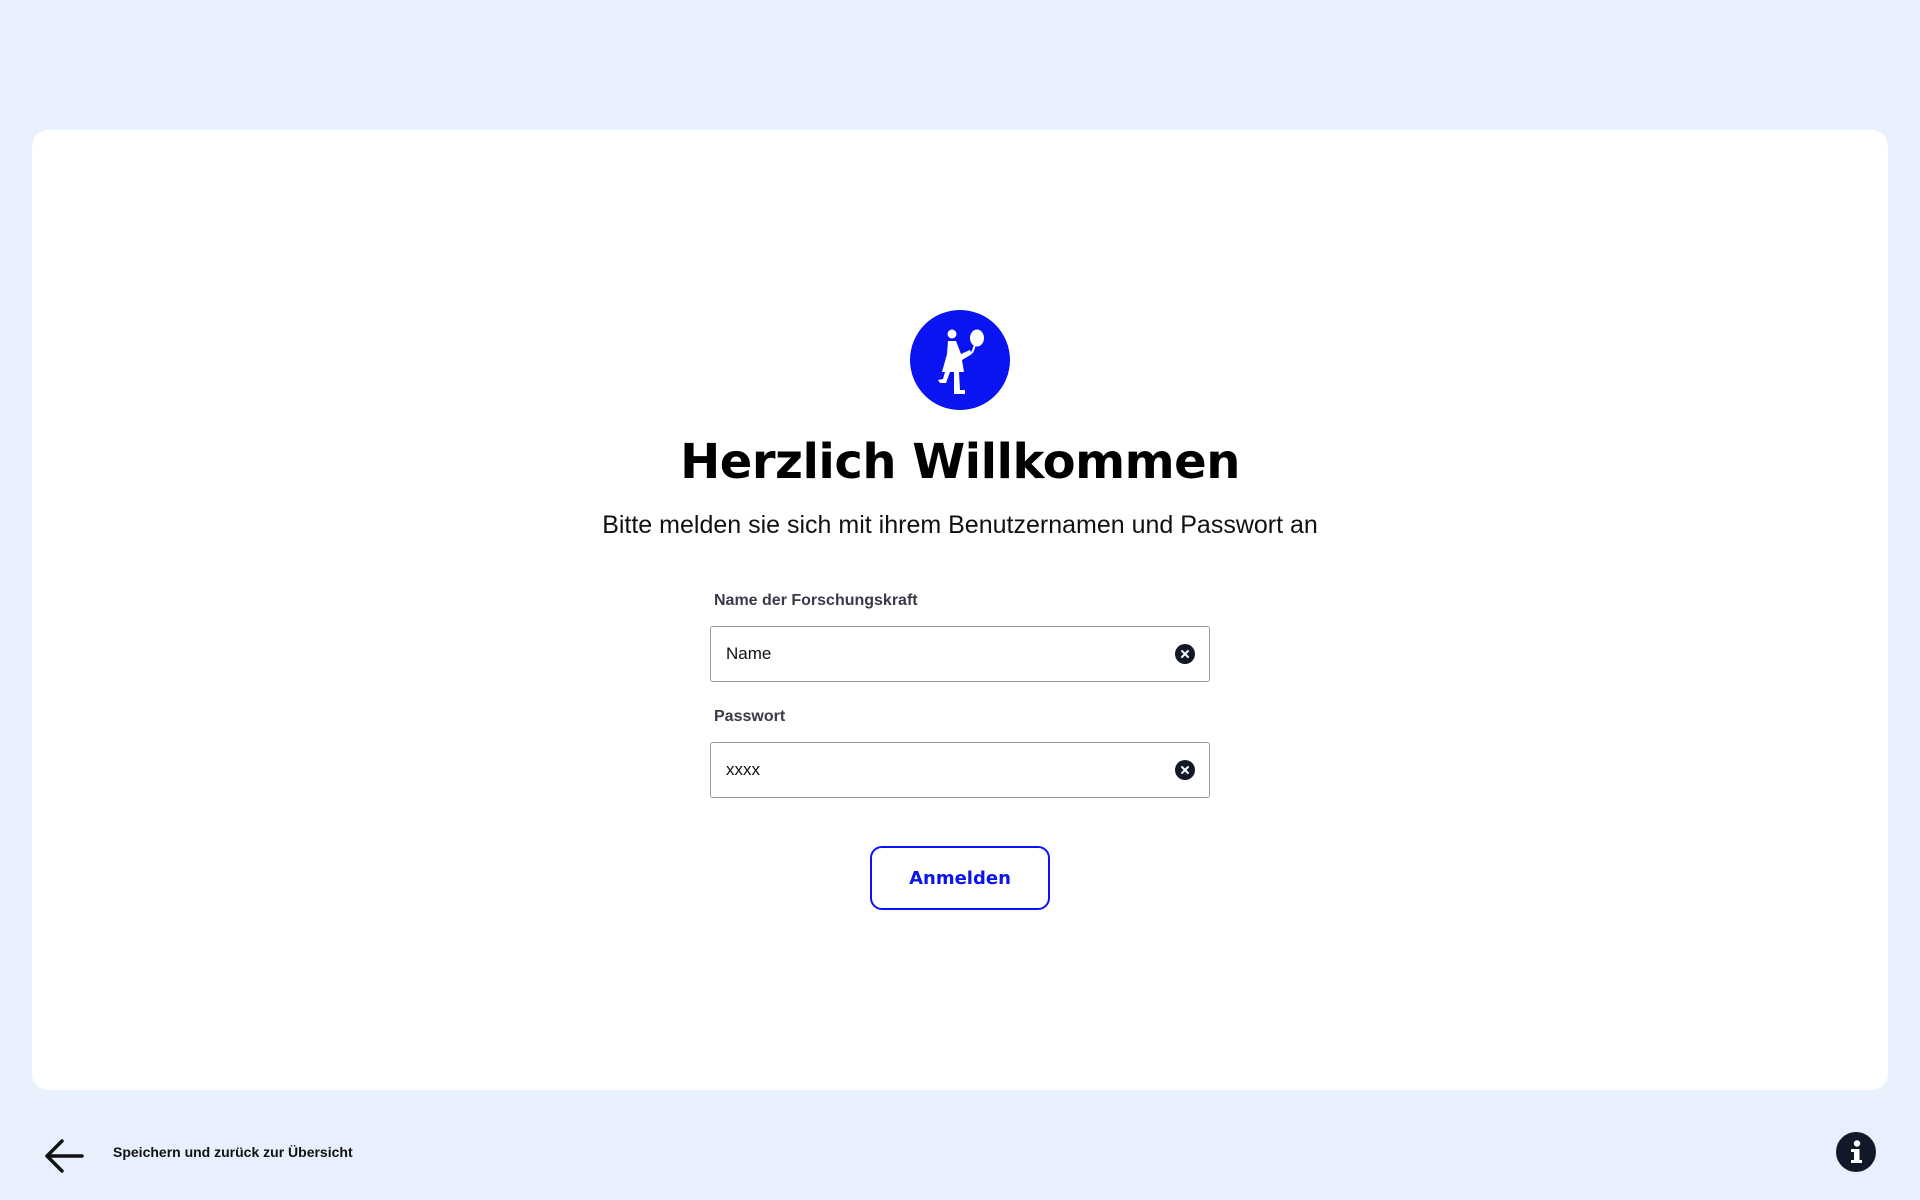 The width and height of the screenshot is (1920, 1200). What do you see at coordinates (960, 878) in the screenshot?
I see `login-button: Anmelden` at bounding box center [960, 878].